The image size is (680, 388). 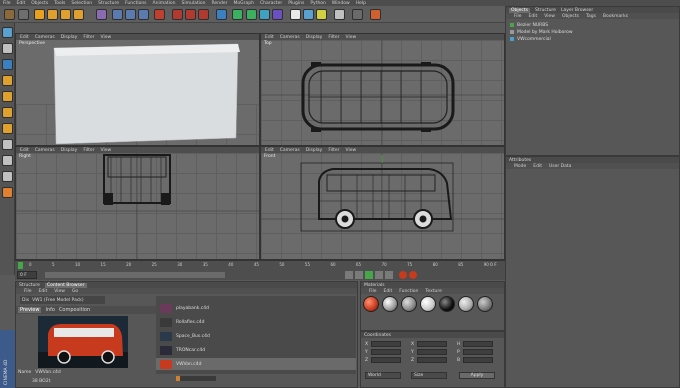 What do you see at coordinates (159, 14) in the screenshot?
I see `coord-system-icon` at bounding box center [159, 14].